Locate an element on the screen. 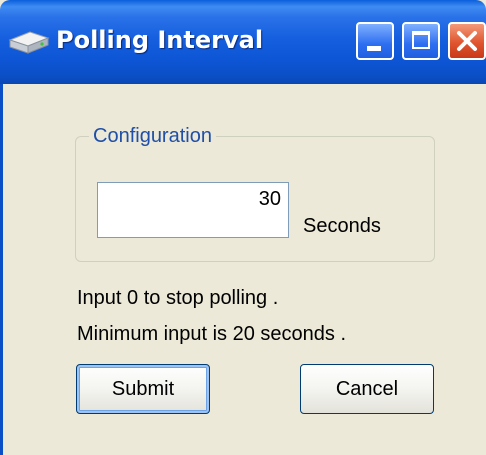 The height and width of the screenshot is (455, 486). seconds-unit-label: Seconds is located at coordinates (342, 226).